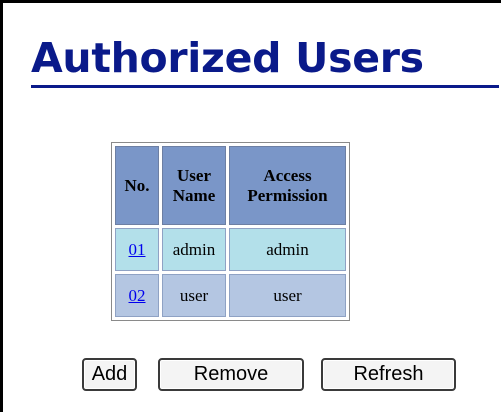 The image size is (501, 412). I want to click on table-header: No. User Name Access Permission, so click(230, 185).